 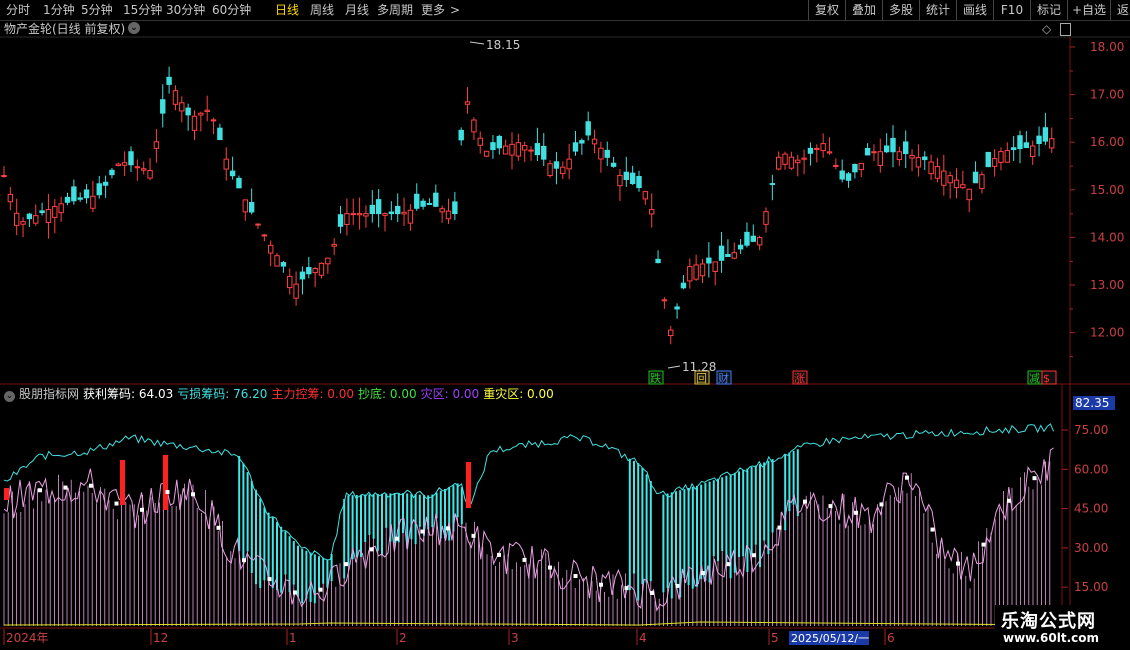 What do you see at coordinates (403, 638) in the screenshot?
I see `time-label-3: 2` at bounding box center [403, 638].